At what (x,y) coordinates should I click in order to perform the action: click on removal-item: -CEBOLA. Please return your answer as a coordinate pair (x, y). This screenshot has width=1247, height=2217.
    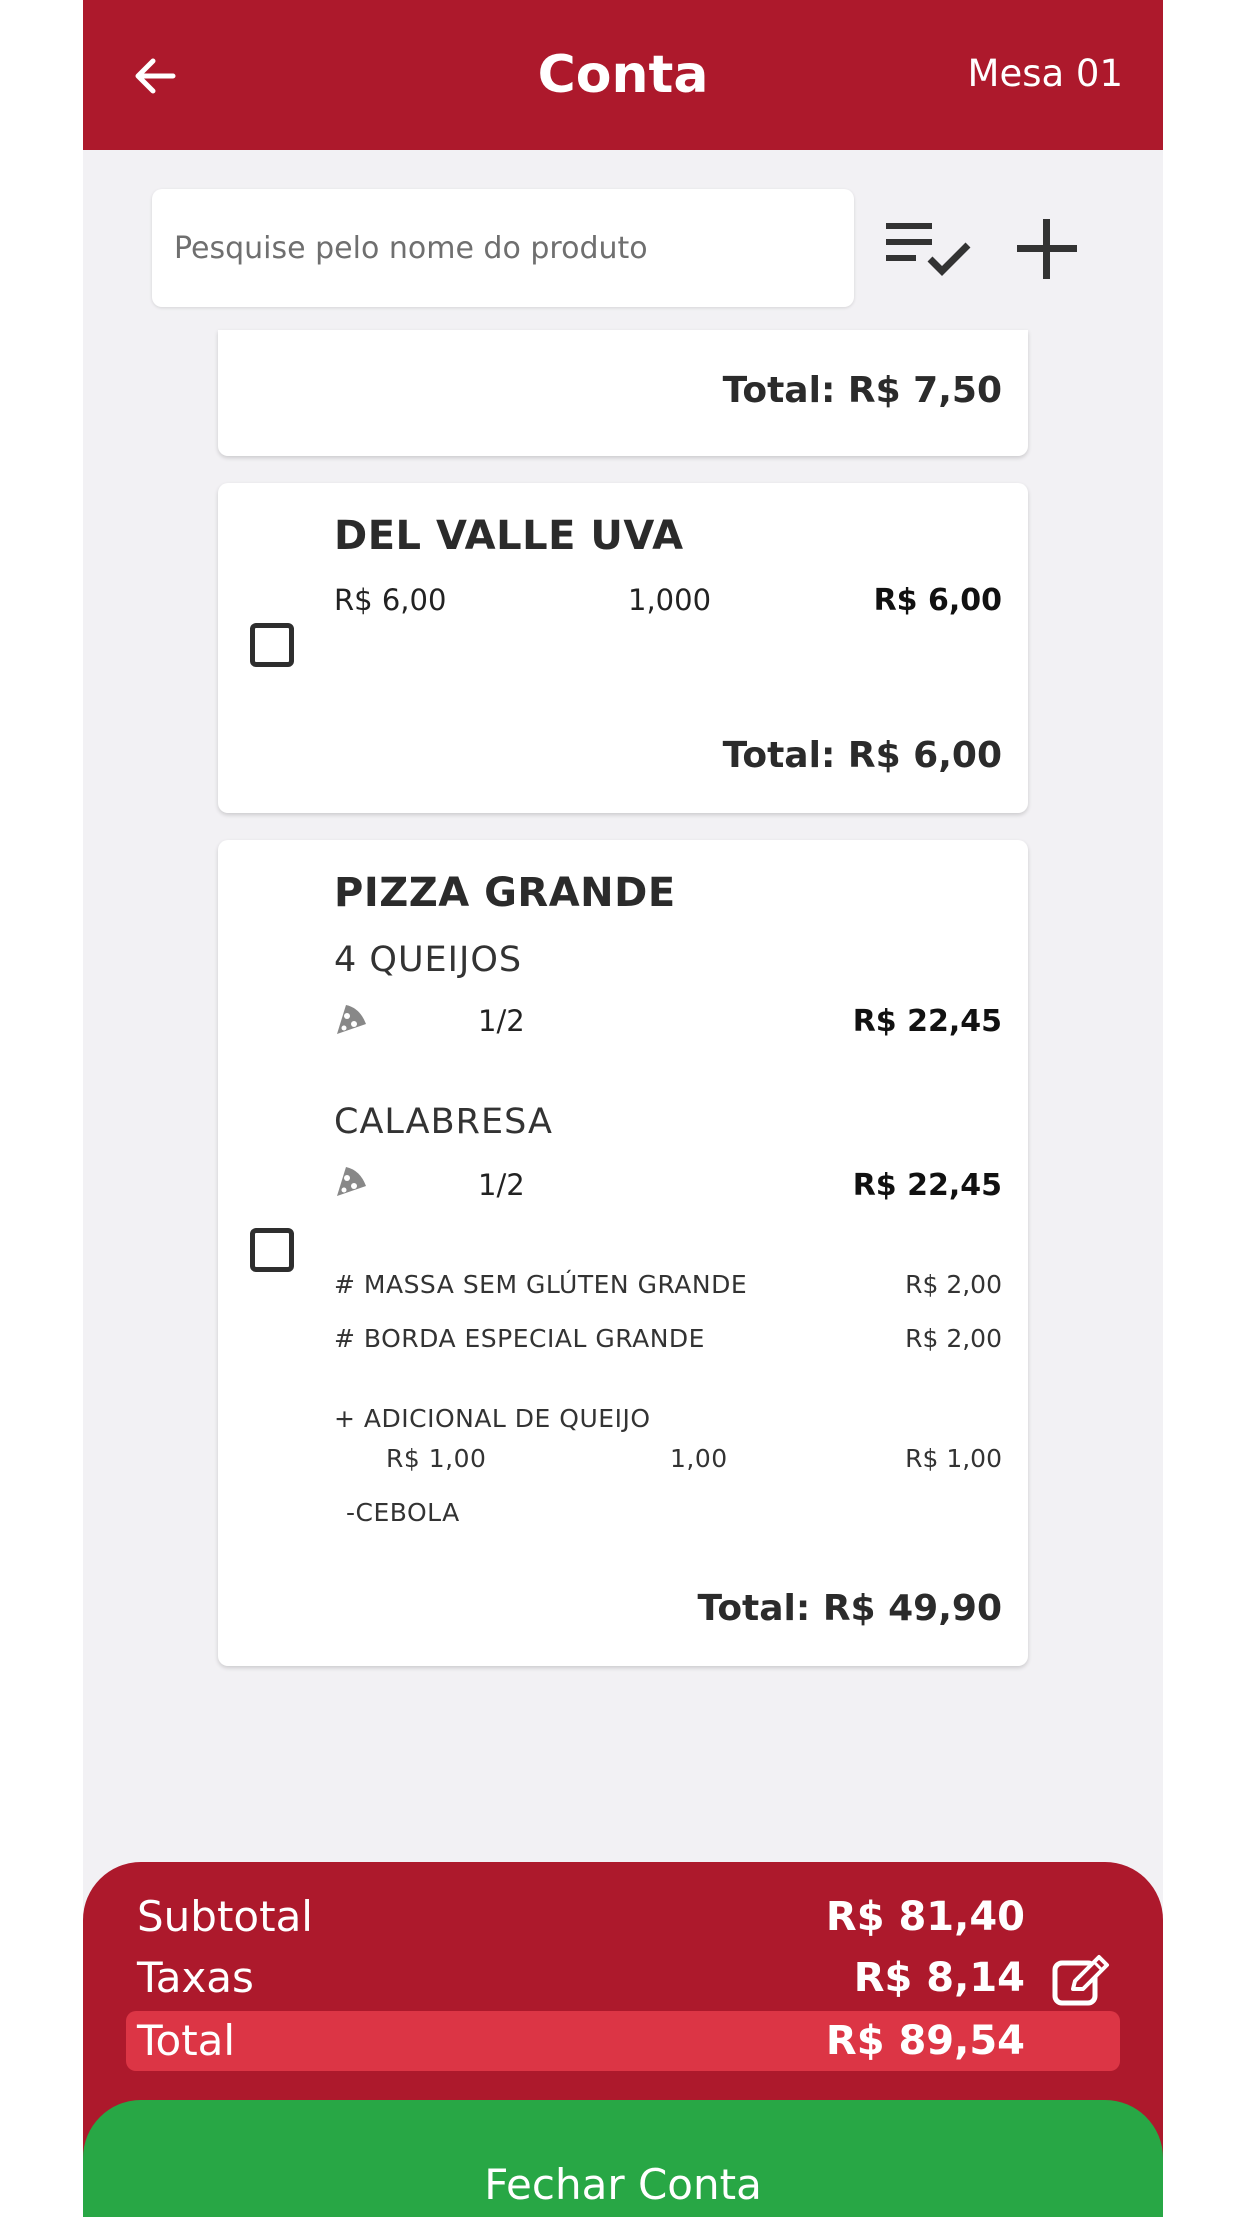
    Looking at the image, I should click on (403, 1512).